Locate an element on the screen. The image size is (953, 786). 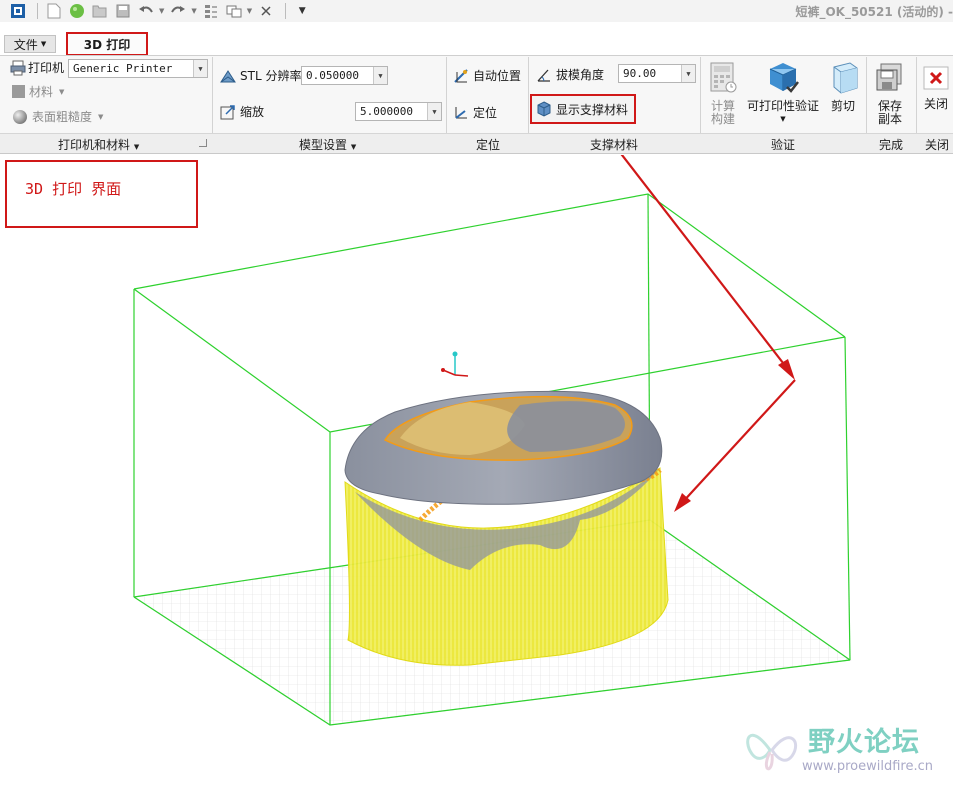
scale-input: 5.000000 ▼ is located at coordinates (398, 111).